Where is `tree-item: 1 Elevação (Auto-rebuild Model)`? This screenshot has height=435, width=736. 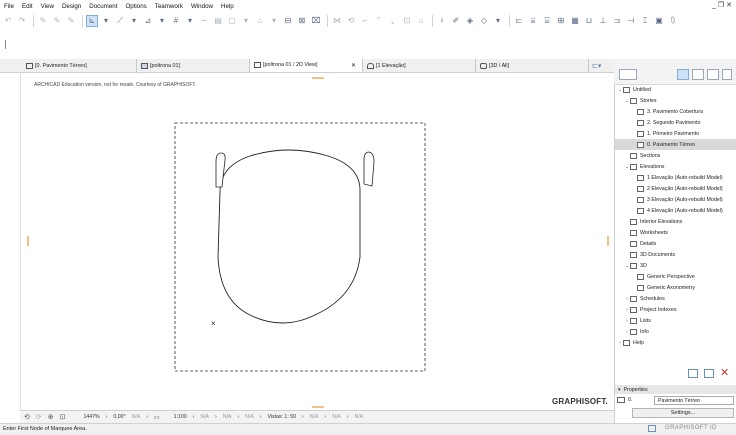
tree-item: 1 Elevação (Auto-rebuild Model) is located at coordinates (675, 177).